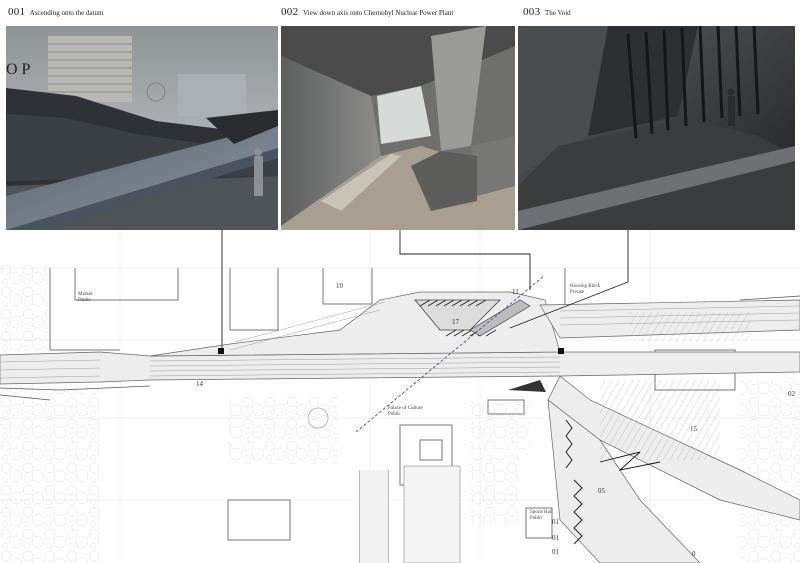 Image resolution: width=800 pixels, height=563 pixels. Describe the element at coordinates (558, 13) in the screenshot. I see `panel-title: The Void` at that location.